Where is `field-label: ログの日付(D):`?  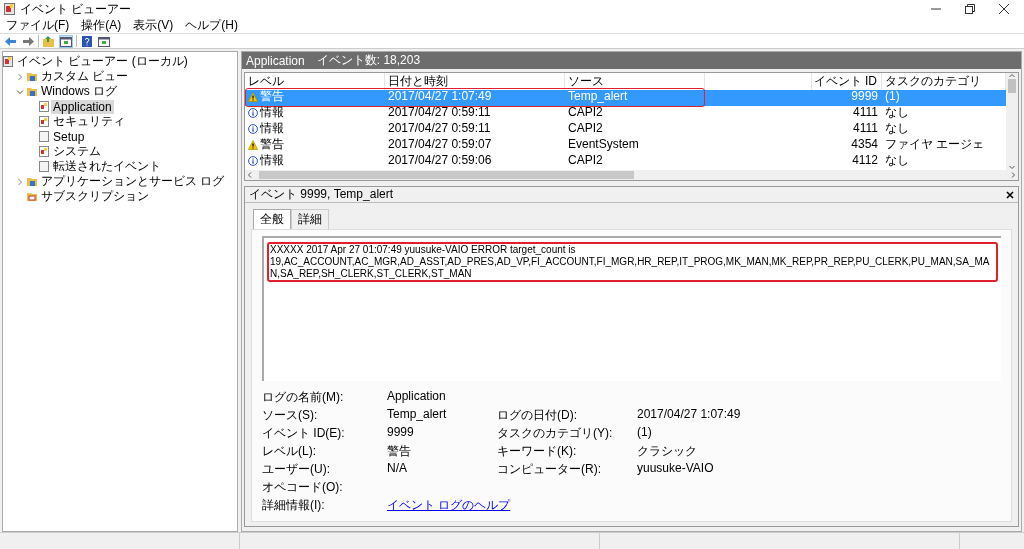 field-label: ログの日付(D): is located at coordinates (537, 415).